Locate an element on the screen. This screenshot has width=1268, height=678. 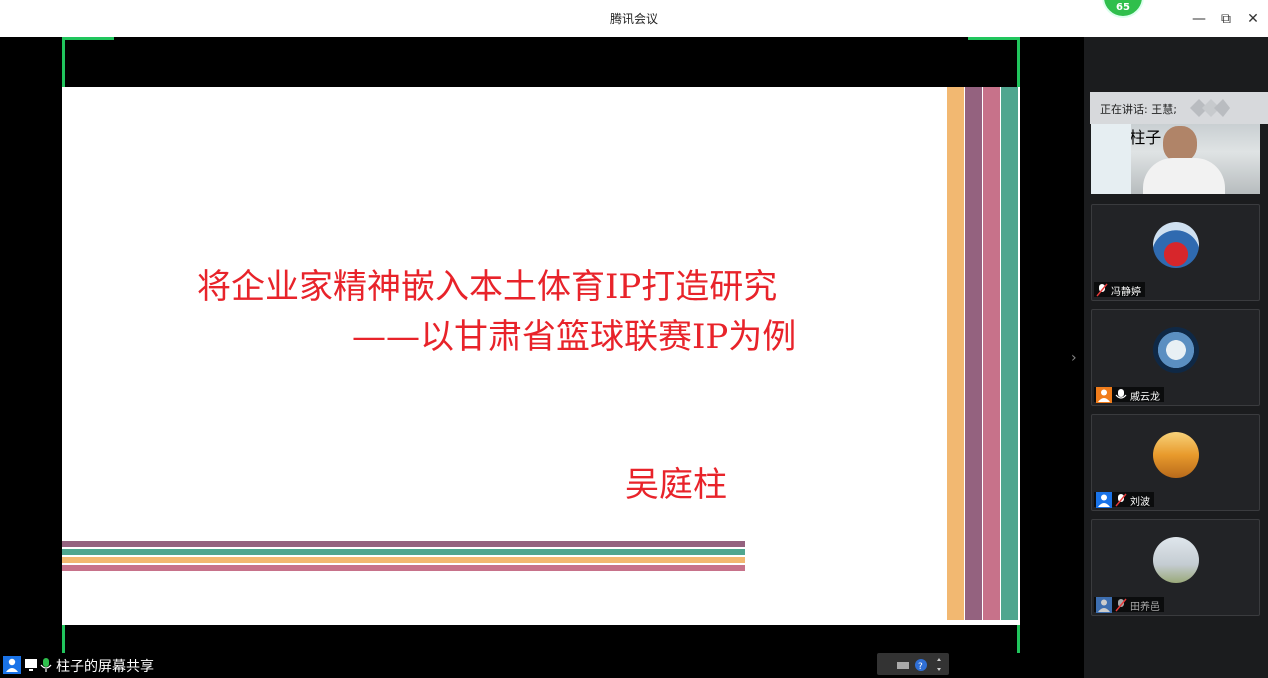
participant-name: 柱子 is located at coordinates (1145, 137).